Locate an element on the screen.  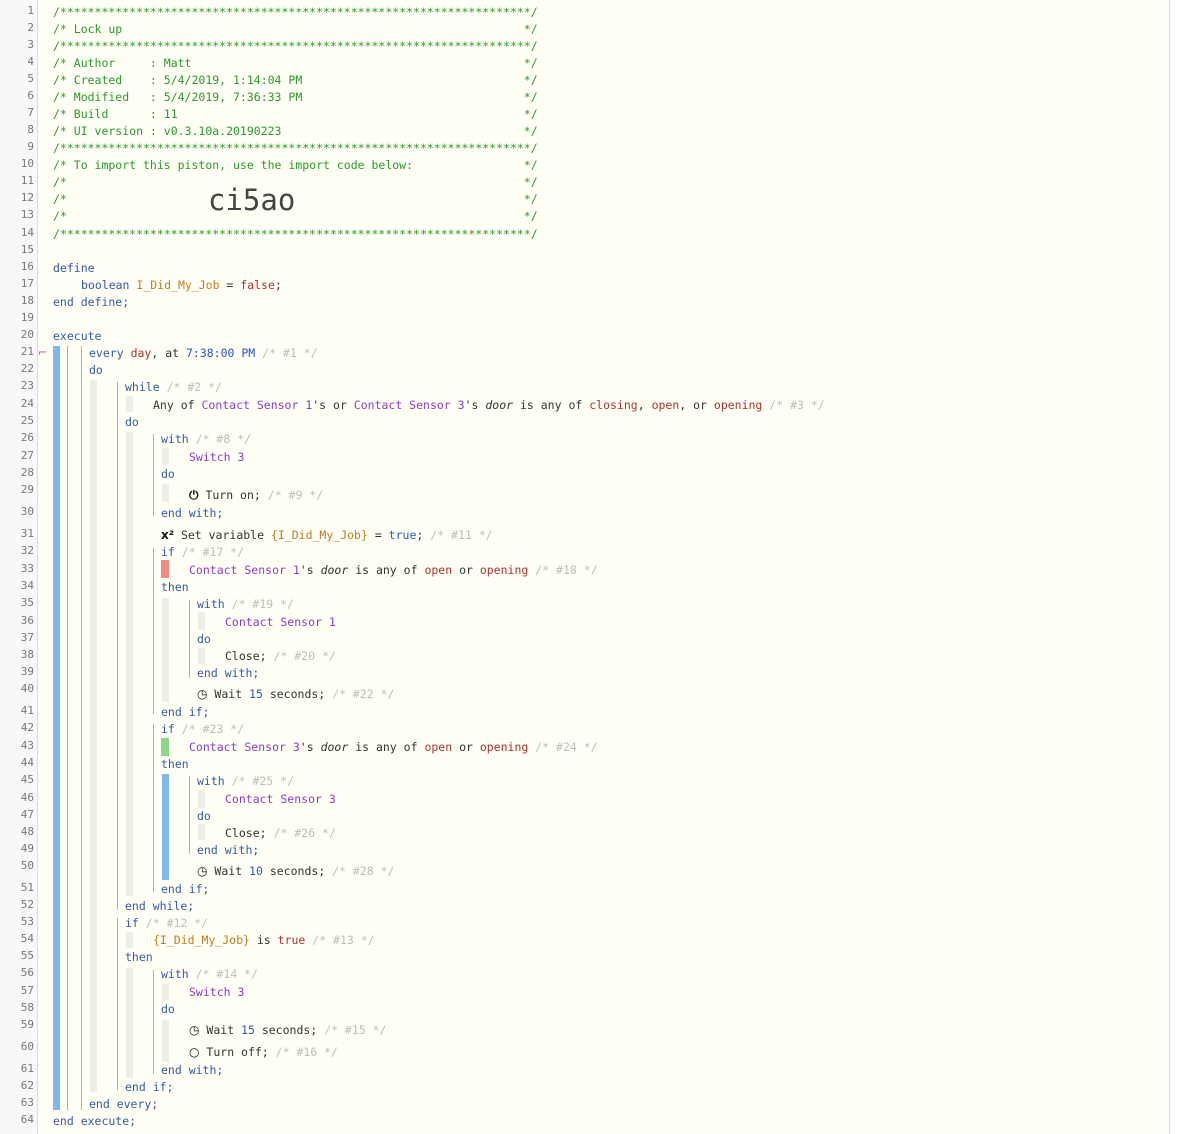
line-number: 10 is located at coordinates (27, 163).